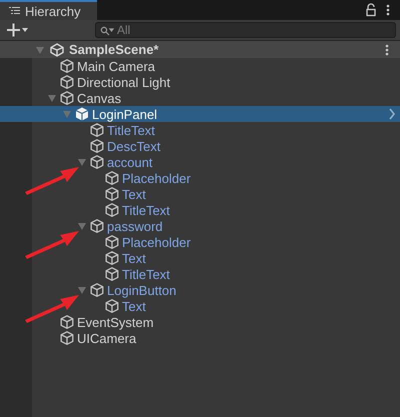 The image size is (400, 417). What do you see at coordinates (114, 49) in the screenshot?
I see `scene-name: SampleScene*` at bounding box center [114, 49].